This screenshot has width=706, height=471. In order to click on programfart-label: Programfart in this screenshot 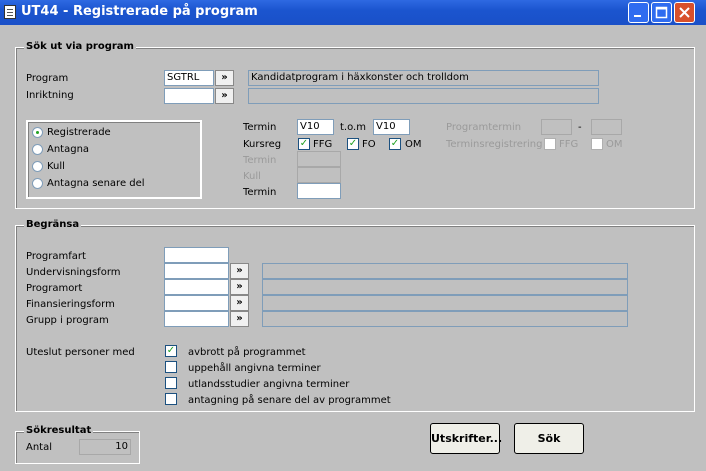, I will do `click(56, 256)`.